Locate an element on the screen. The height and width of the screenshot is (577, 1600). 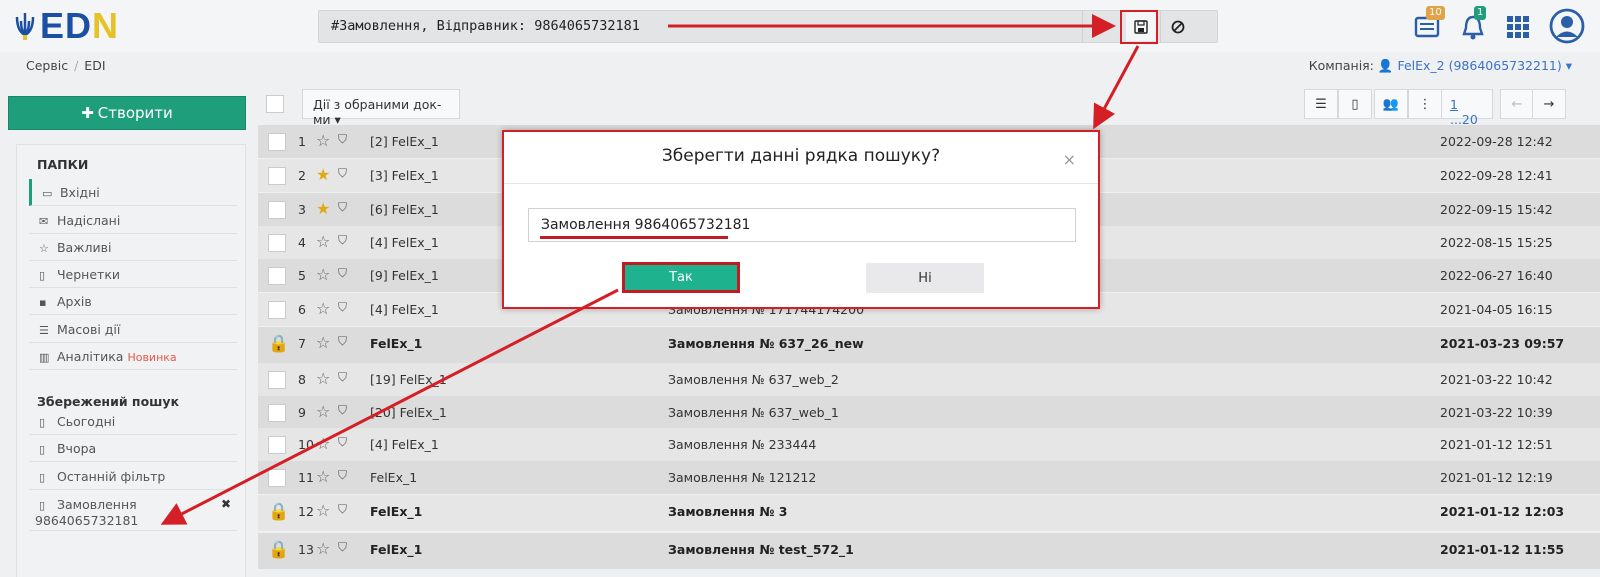
saved-label: Вчора is located at coordinates (76, 448).